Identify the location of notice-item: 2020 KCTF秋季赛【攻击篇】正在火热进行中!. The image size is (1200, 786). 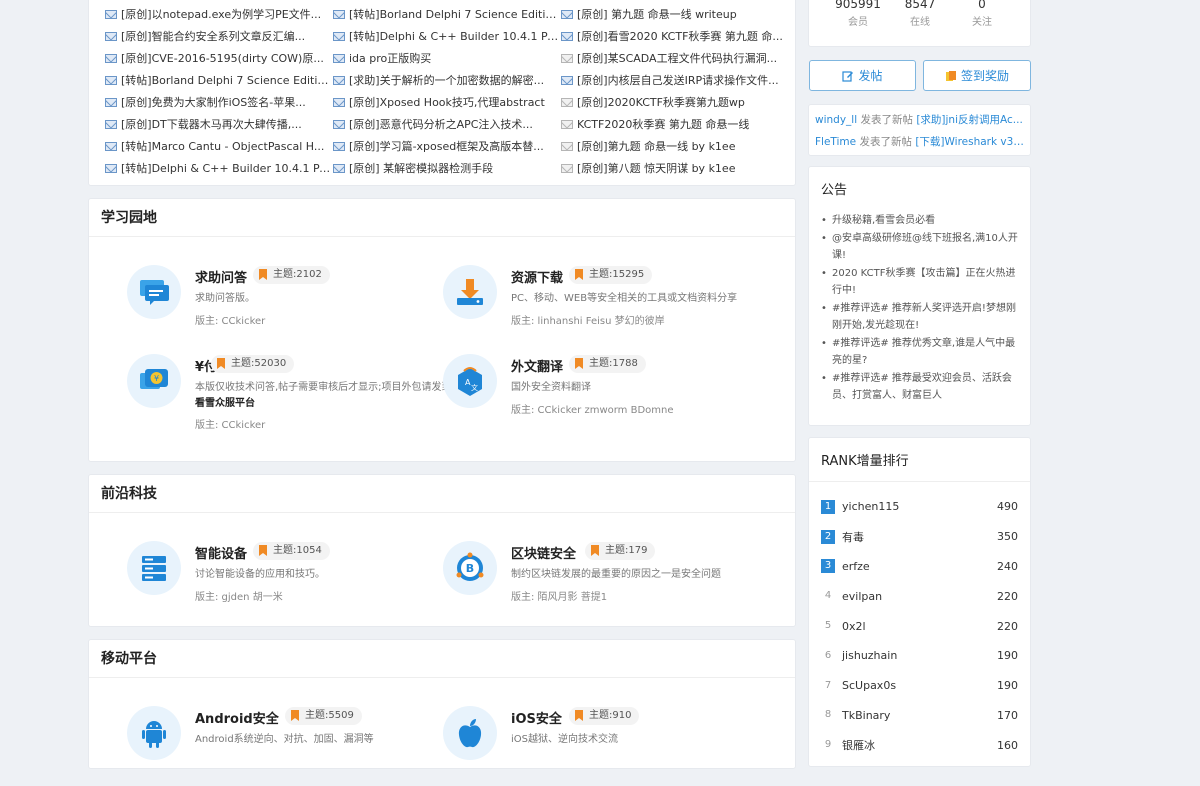
(919, 282).